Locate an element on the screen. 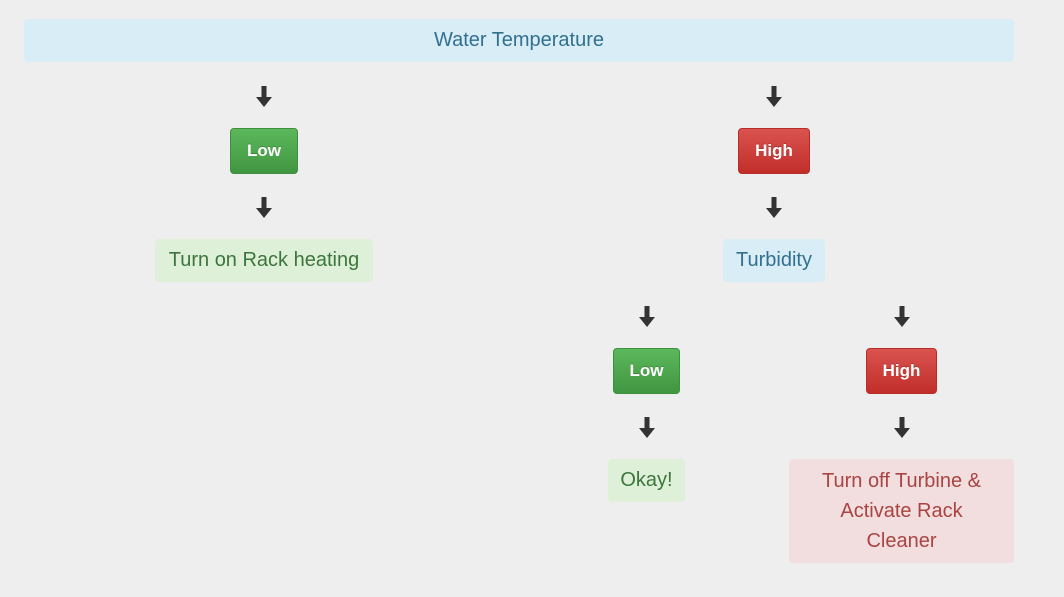  turbidity-low-button: Low is located at coordinates (646, 371).